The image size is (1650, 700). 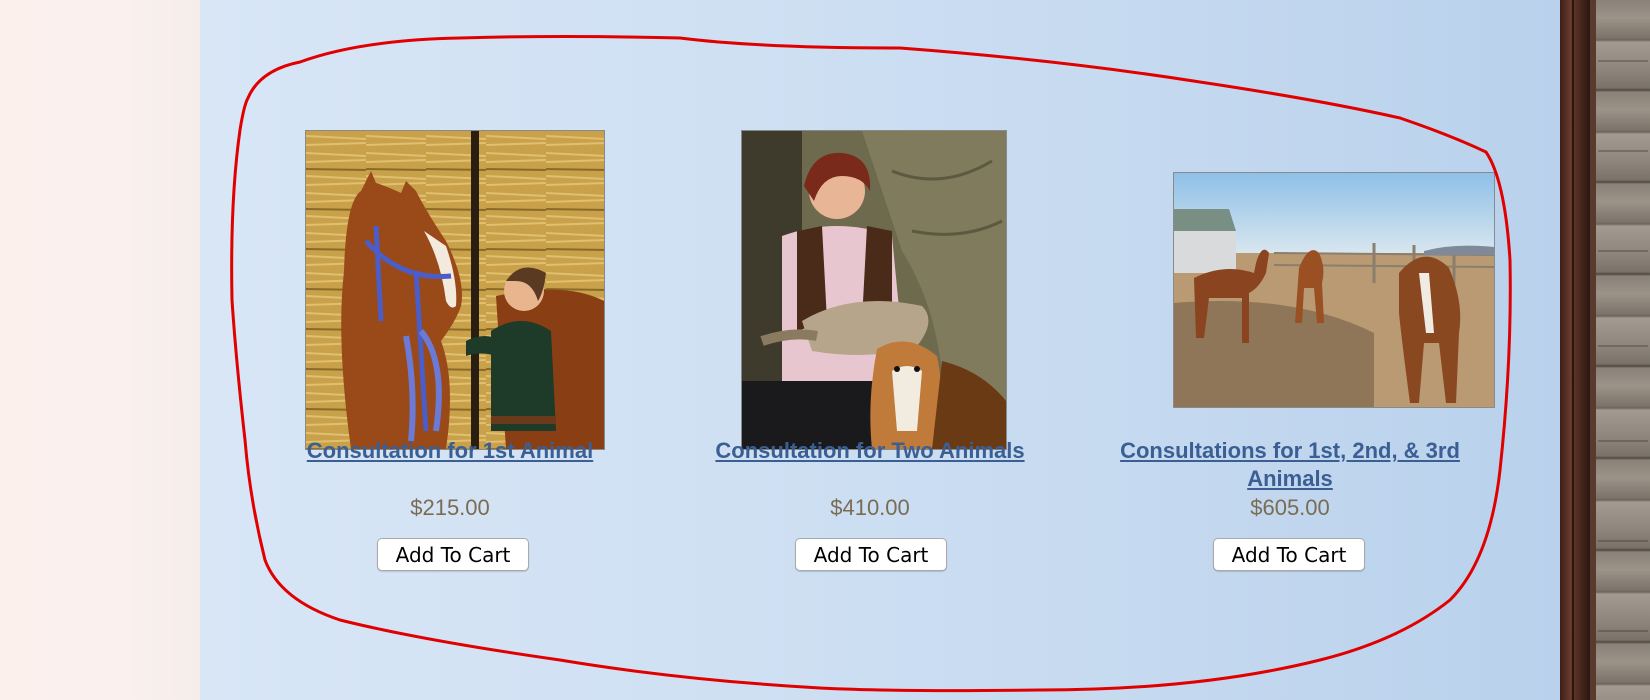 What do you see at coordinates (450, 507) in the screenshot?
I see `product-price: $215.00` at bounding box center [450, 507].